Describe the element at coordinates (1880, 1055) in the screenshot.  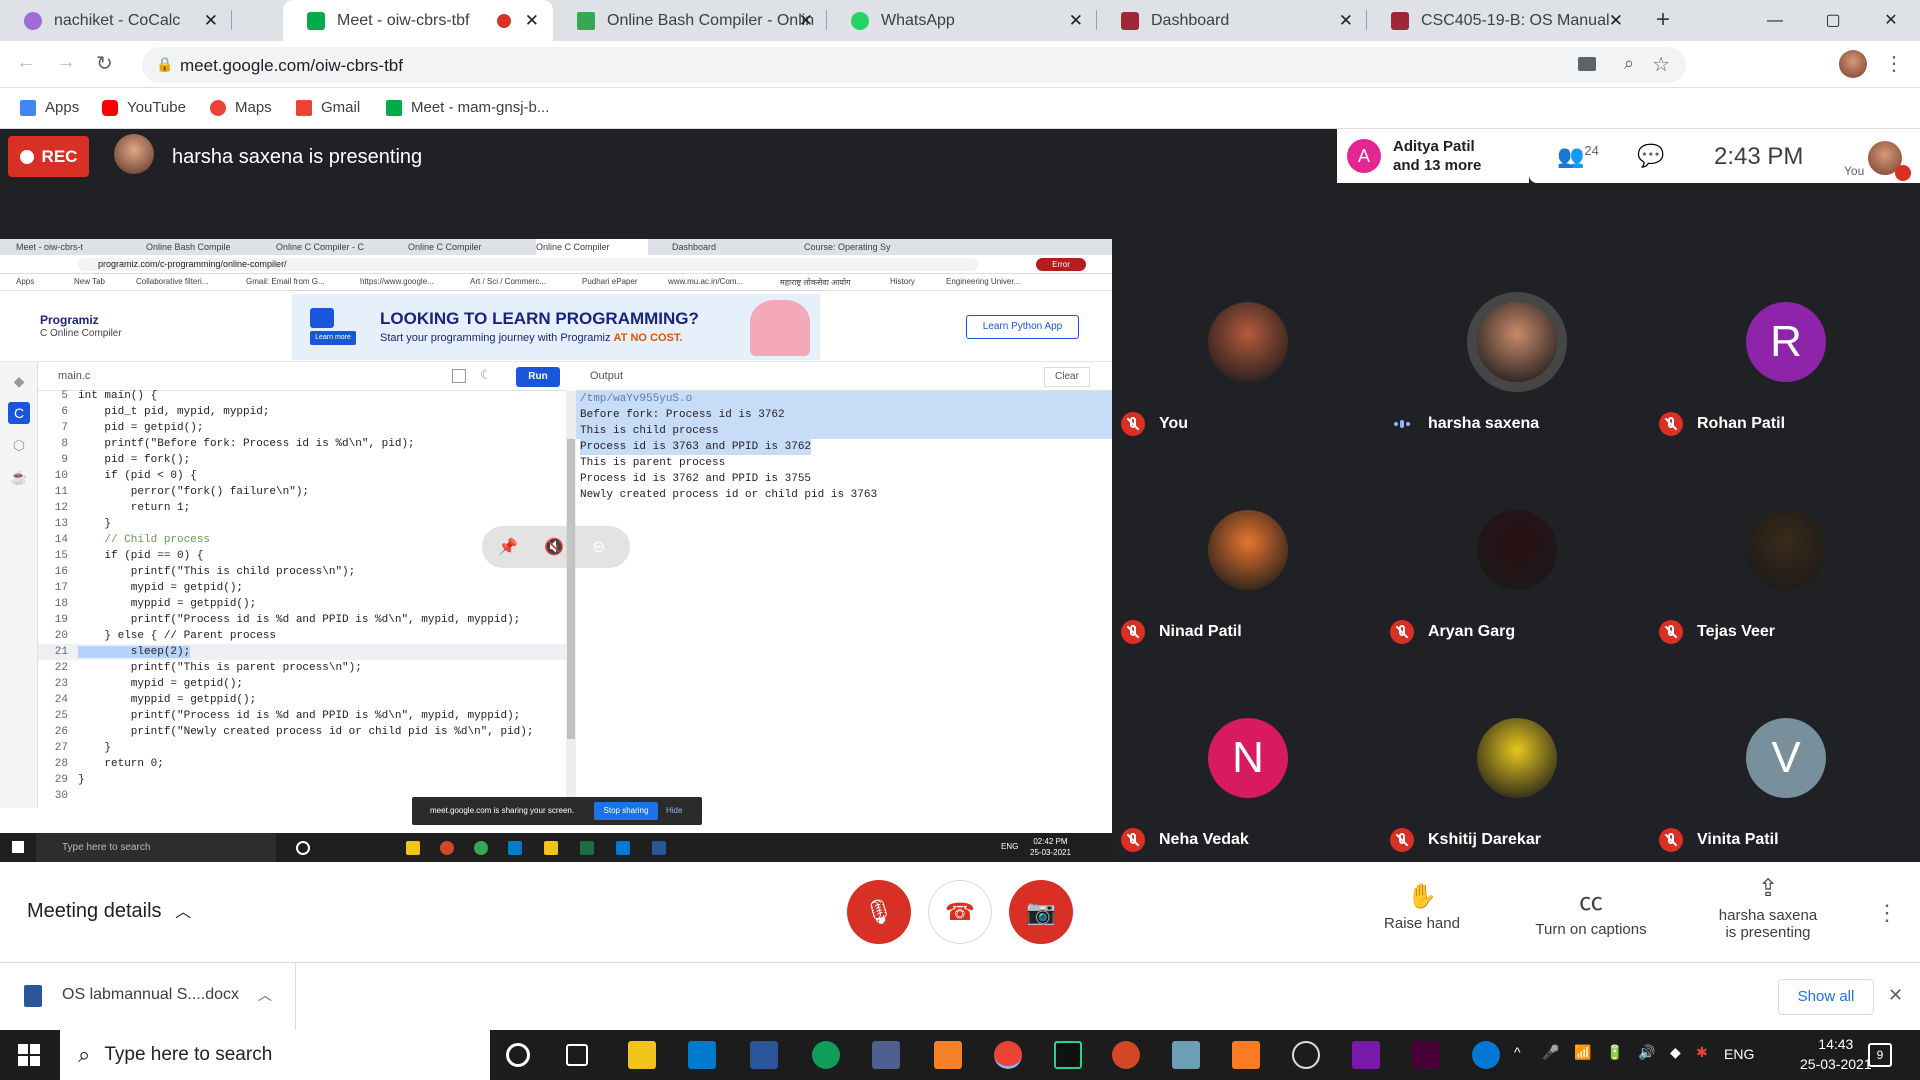
I see `notification-center-icon: 9` at that location.